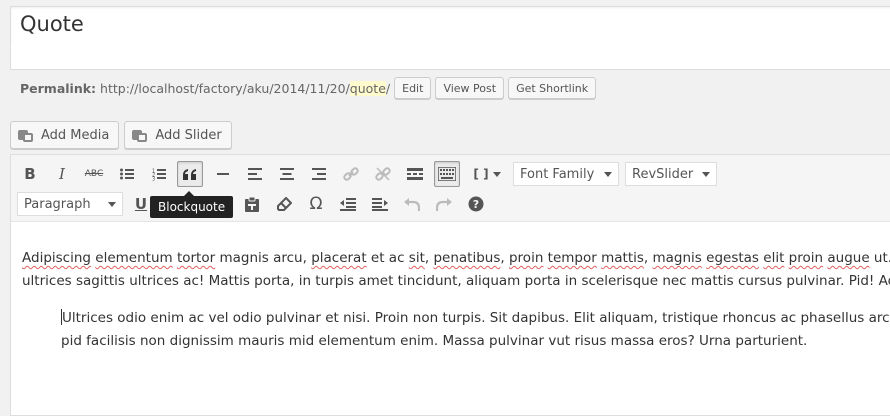  Describe the element at coordinates (388, 88) in the screenshot. I see `permalink-url-suffix: /` at that location.